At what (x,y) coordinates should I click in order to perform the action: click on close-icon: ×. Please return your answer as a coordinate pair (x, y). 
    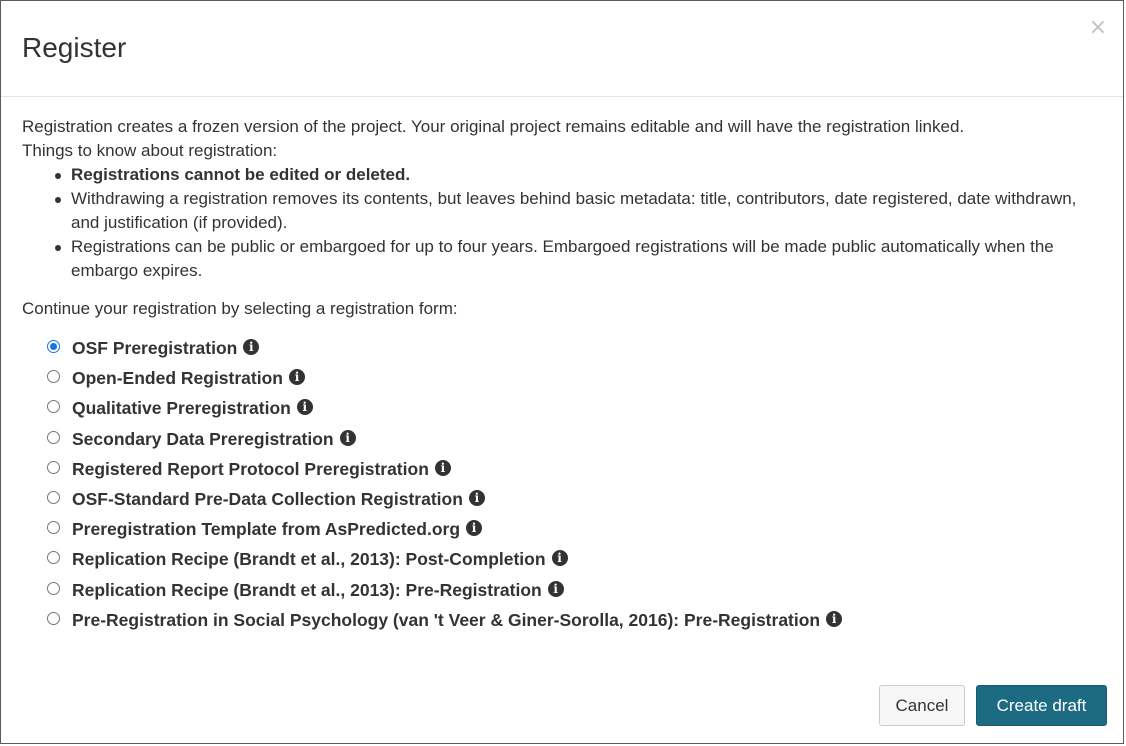
    Looking at the image, I should click on (1098, 28).